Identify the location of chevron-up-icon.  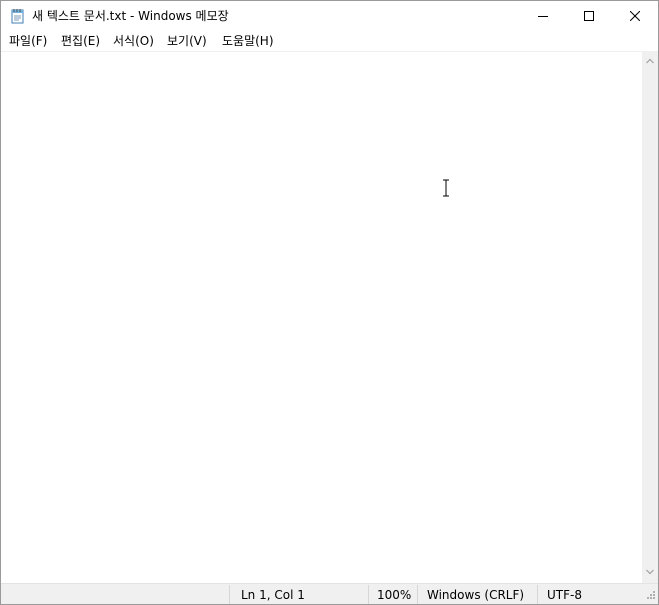
(650, 61).